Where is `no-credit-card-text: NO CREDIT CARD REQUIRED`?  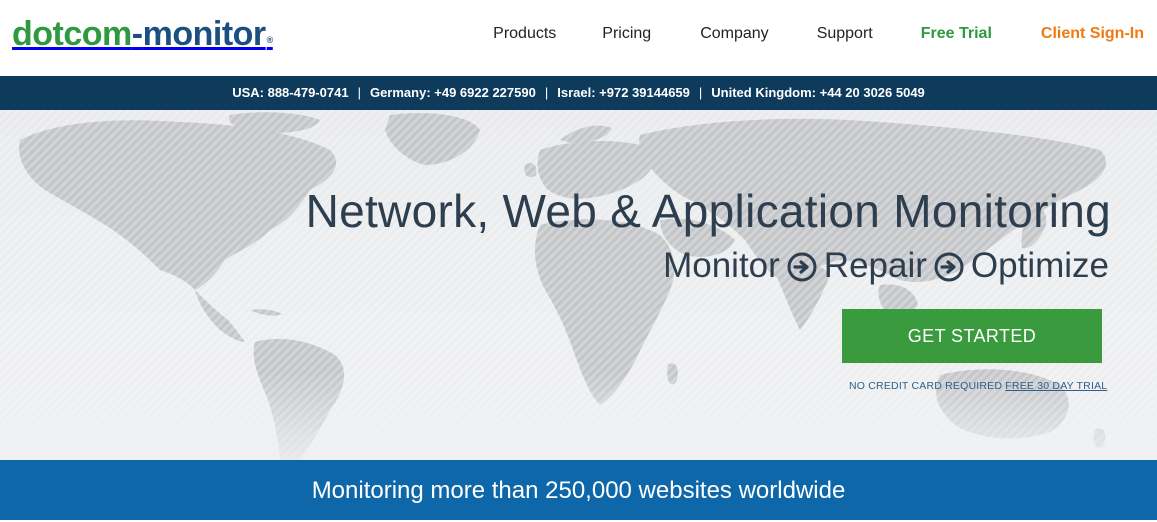 no-credit-card-text: NO CREDIT CARD REQUIRED is located at coordinates (926, 386).